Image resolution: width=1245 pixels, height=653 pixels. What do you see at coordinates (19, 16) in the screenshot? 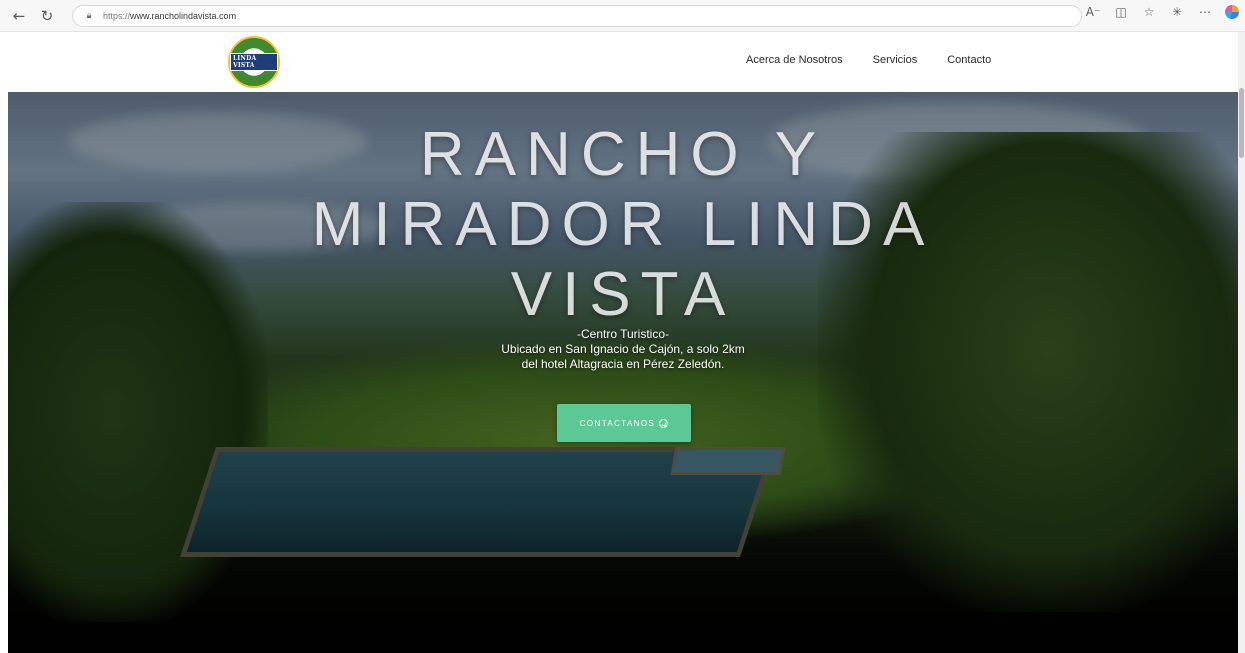
I see `back-arrow-icon: ←` at bounding box center [19, 16].